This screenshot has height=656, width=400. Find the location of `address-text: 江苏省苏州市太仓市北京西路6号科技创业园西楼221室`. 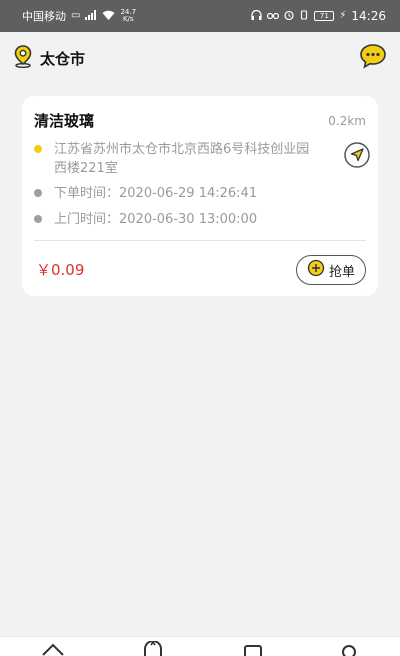

address-text: 江苏省苏州市太仓市北京西路6号科技创业园西楼221室 is located at coordinates (182, 159).